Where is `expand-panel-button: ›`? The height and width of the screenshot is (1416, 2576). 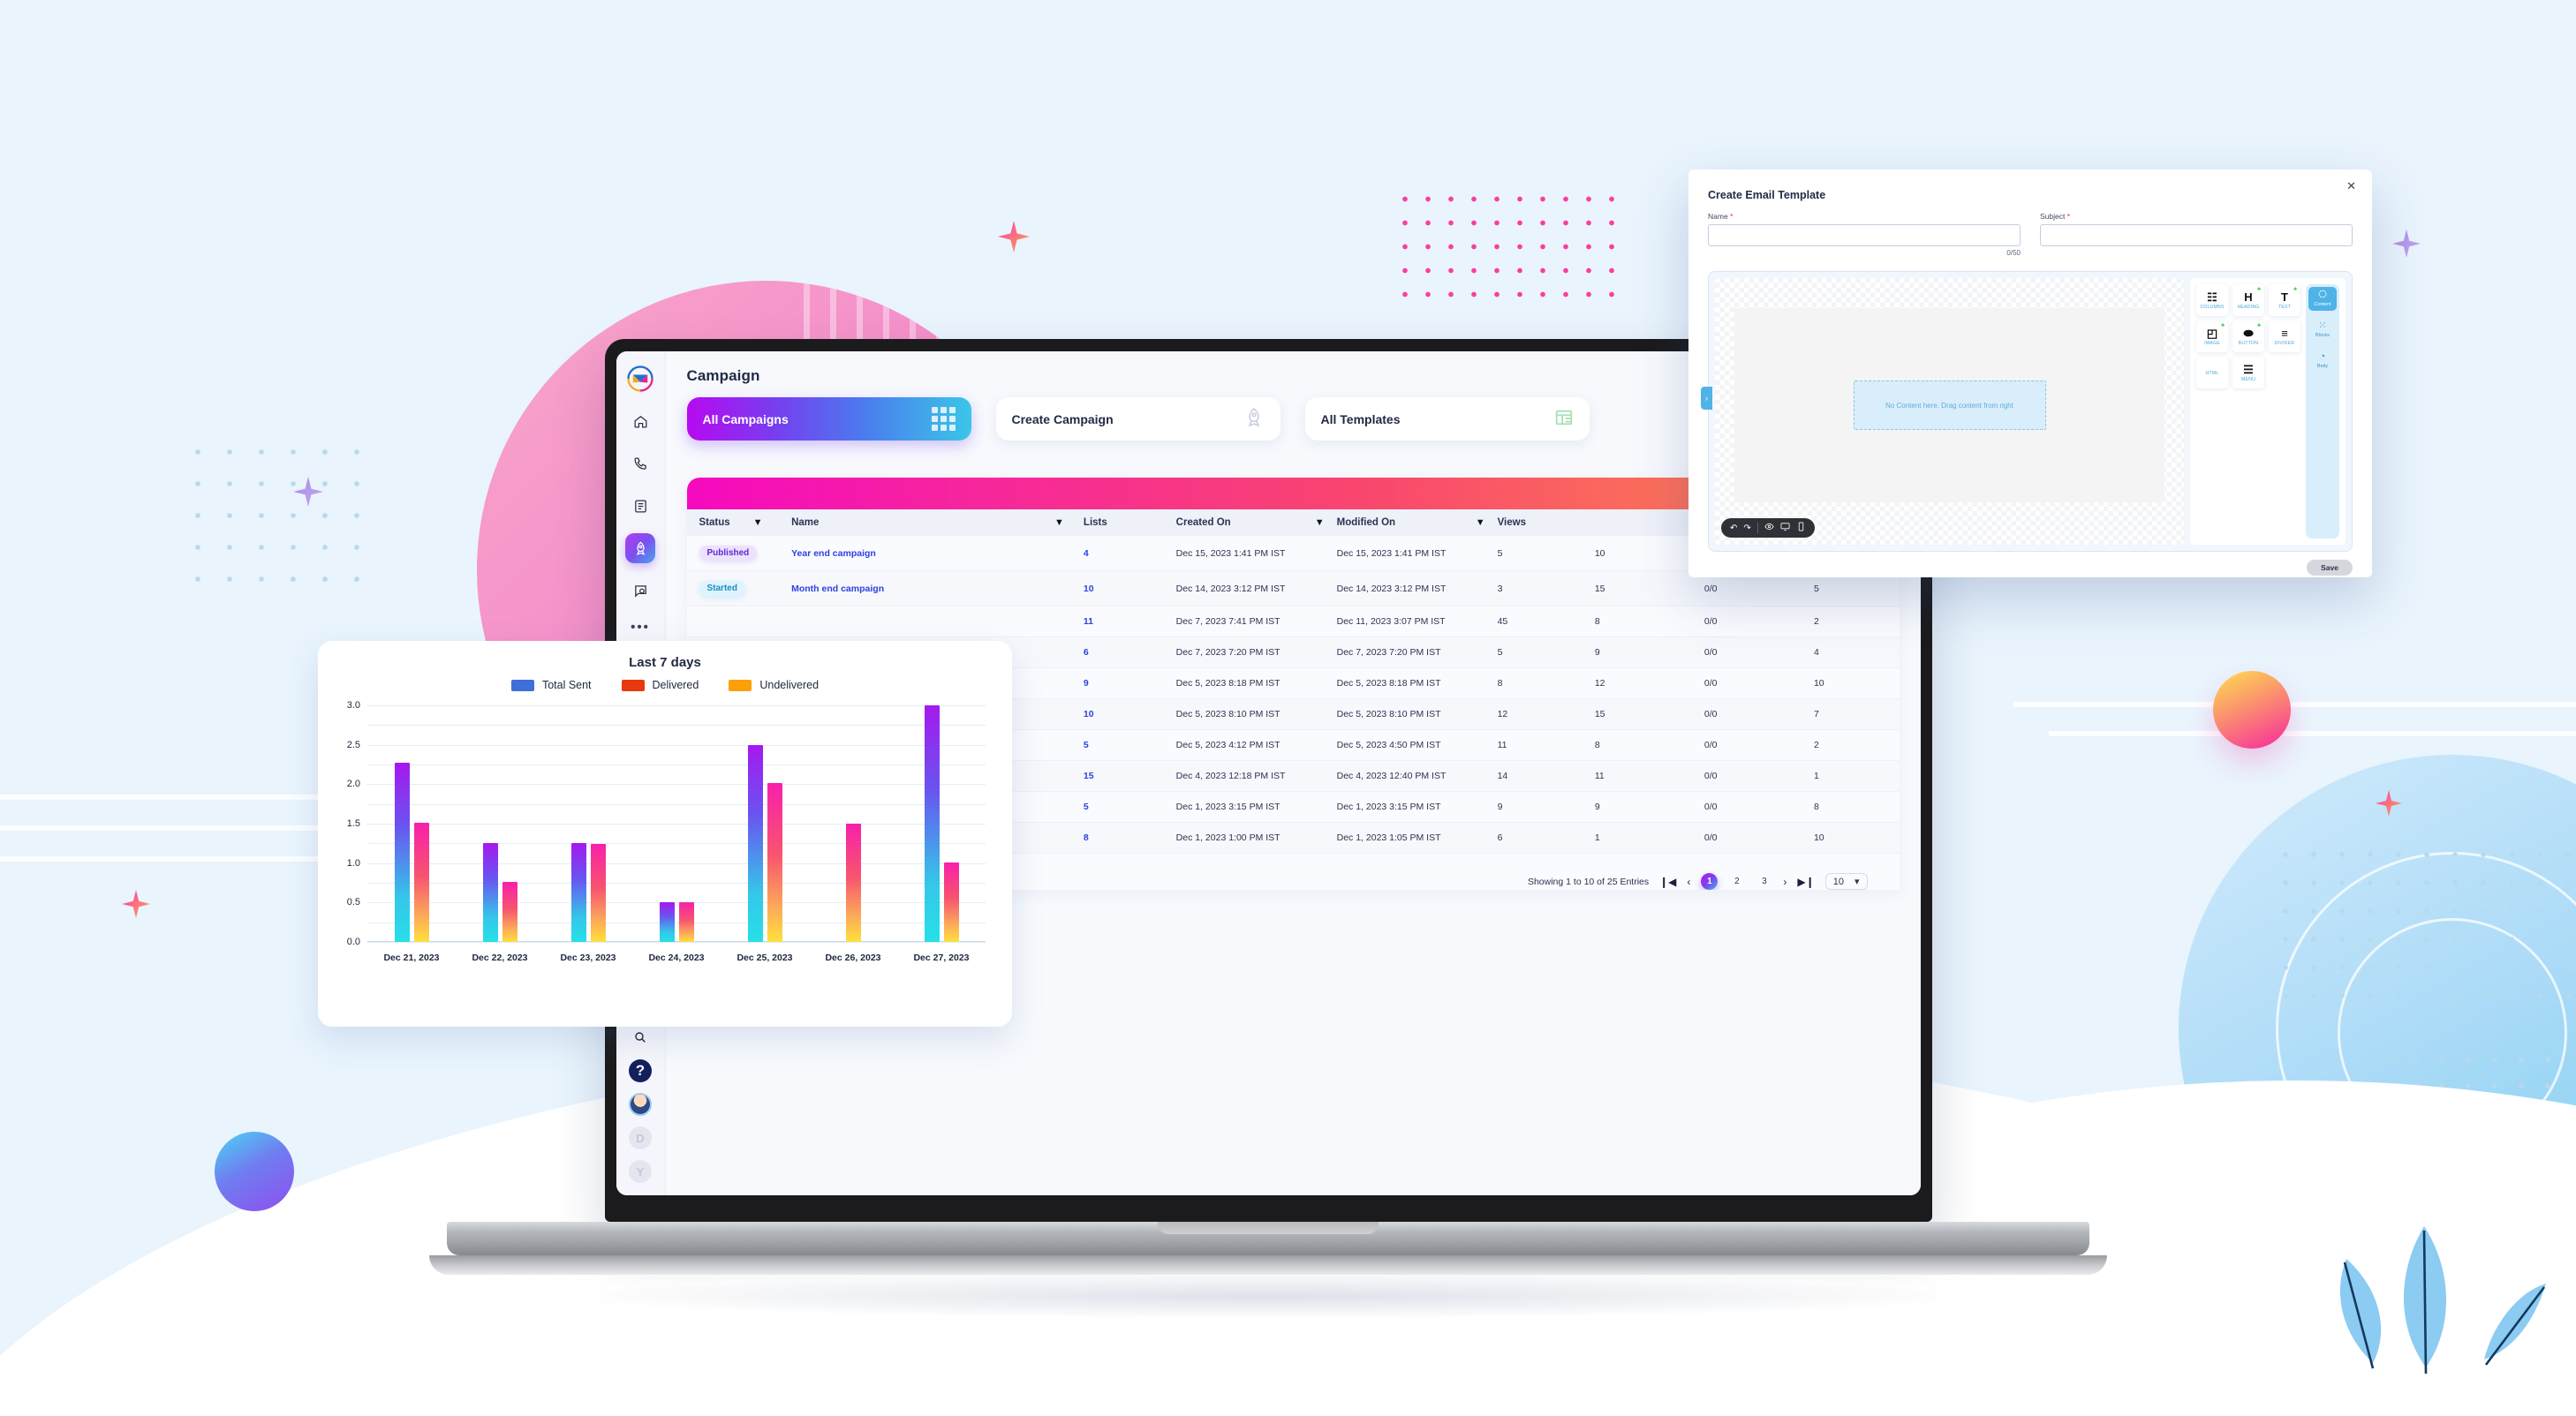
expand-panel-button: › is located at coordinates (1706, 398).